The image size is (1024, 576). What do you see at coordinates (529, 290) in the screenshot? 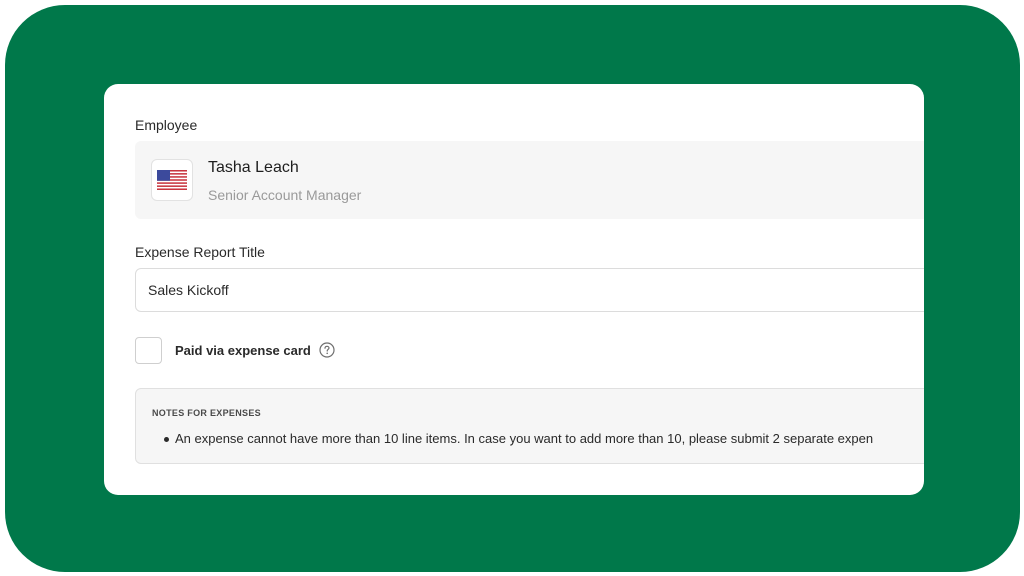
I see `report-title-input` at bounding box center [529, 290].